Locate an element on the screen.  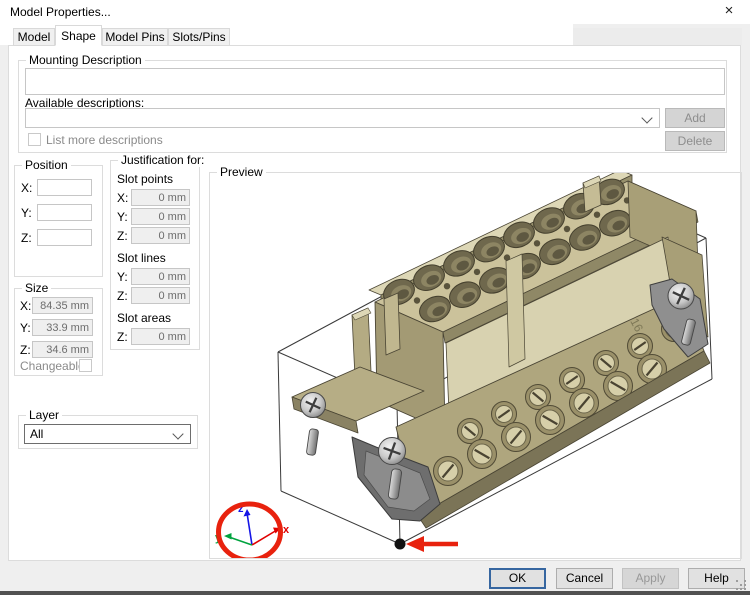
origin-marker is located at coordinates (426, 544).